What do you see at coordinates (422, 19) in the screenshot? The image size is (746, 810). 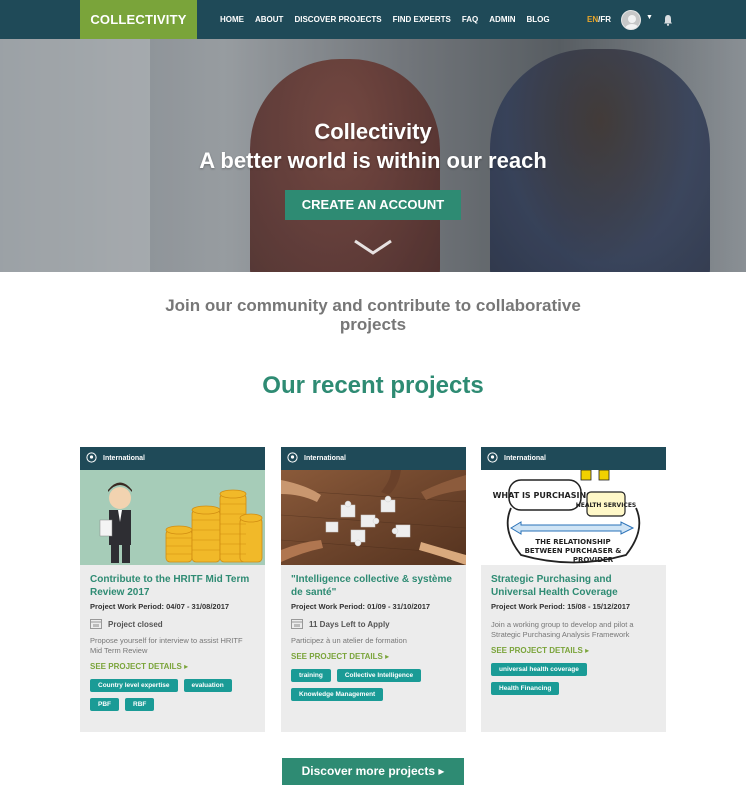 I see `menu-item-find-experts: FIND EXPERTS` at bounding box center [422, 19].